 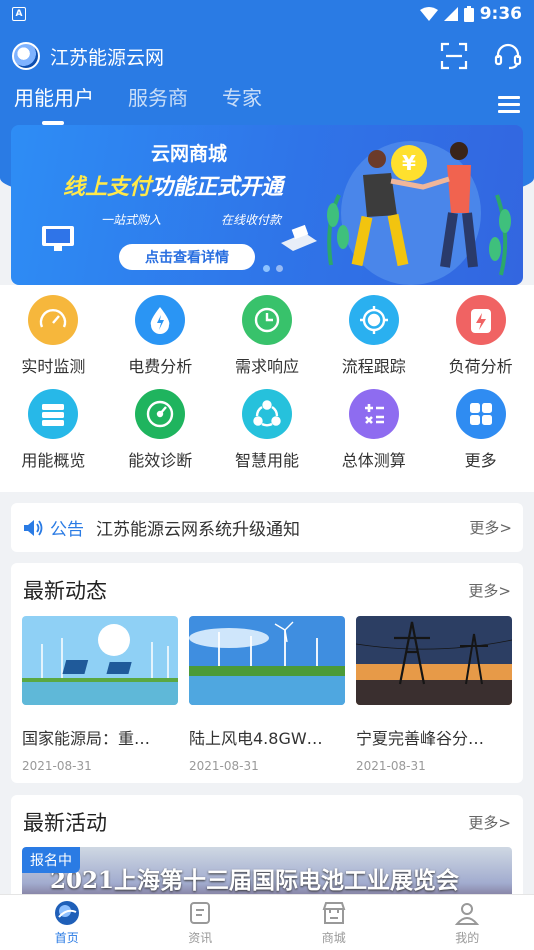 I want to click on clock-icon, so click(x=266, y=320).